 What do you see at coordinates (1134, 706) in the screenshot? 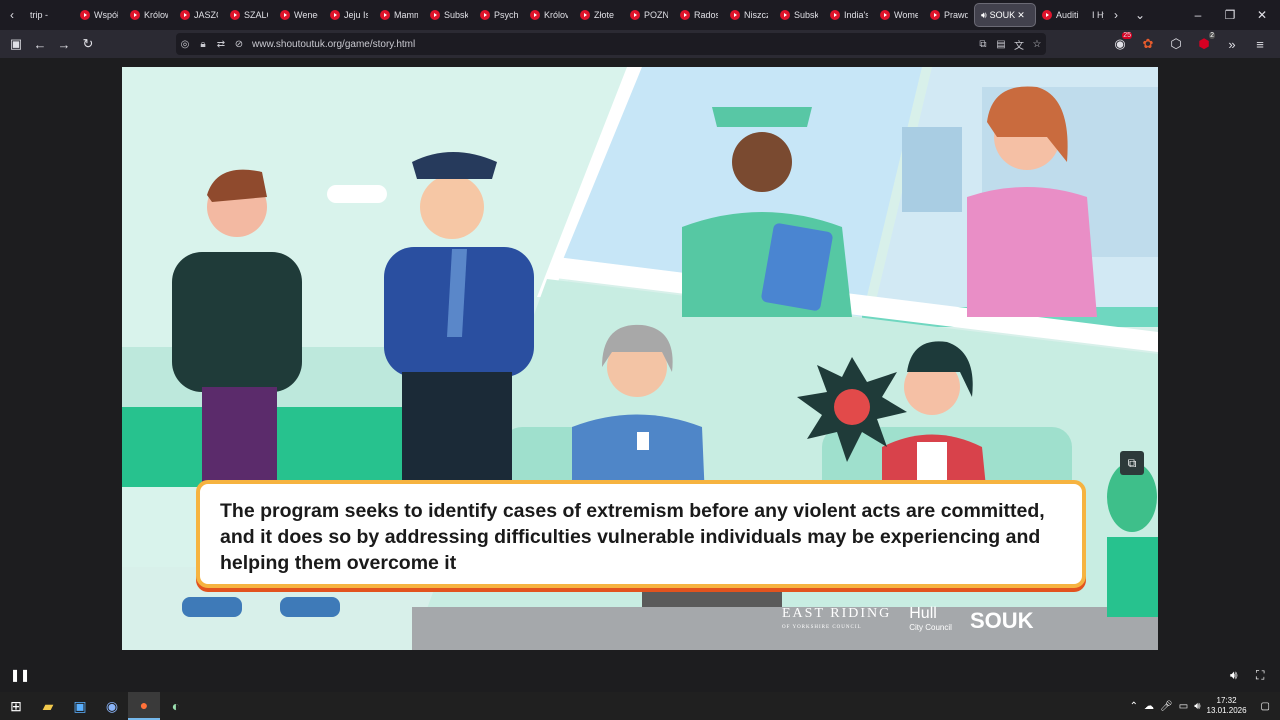
I see `tray-overflow-icon: ⌃` at bounding box center [1134, 706].